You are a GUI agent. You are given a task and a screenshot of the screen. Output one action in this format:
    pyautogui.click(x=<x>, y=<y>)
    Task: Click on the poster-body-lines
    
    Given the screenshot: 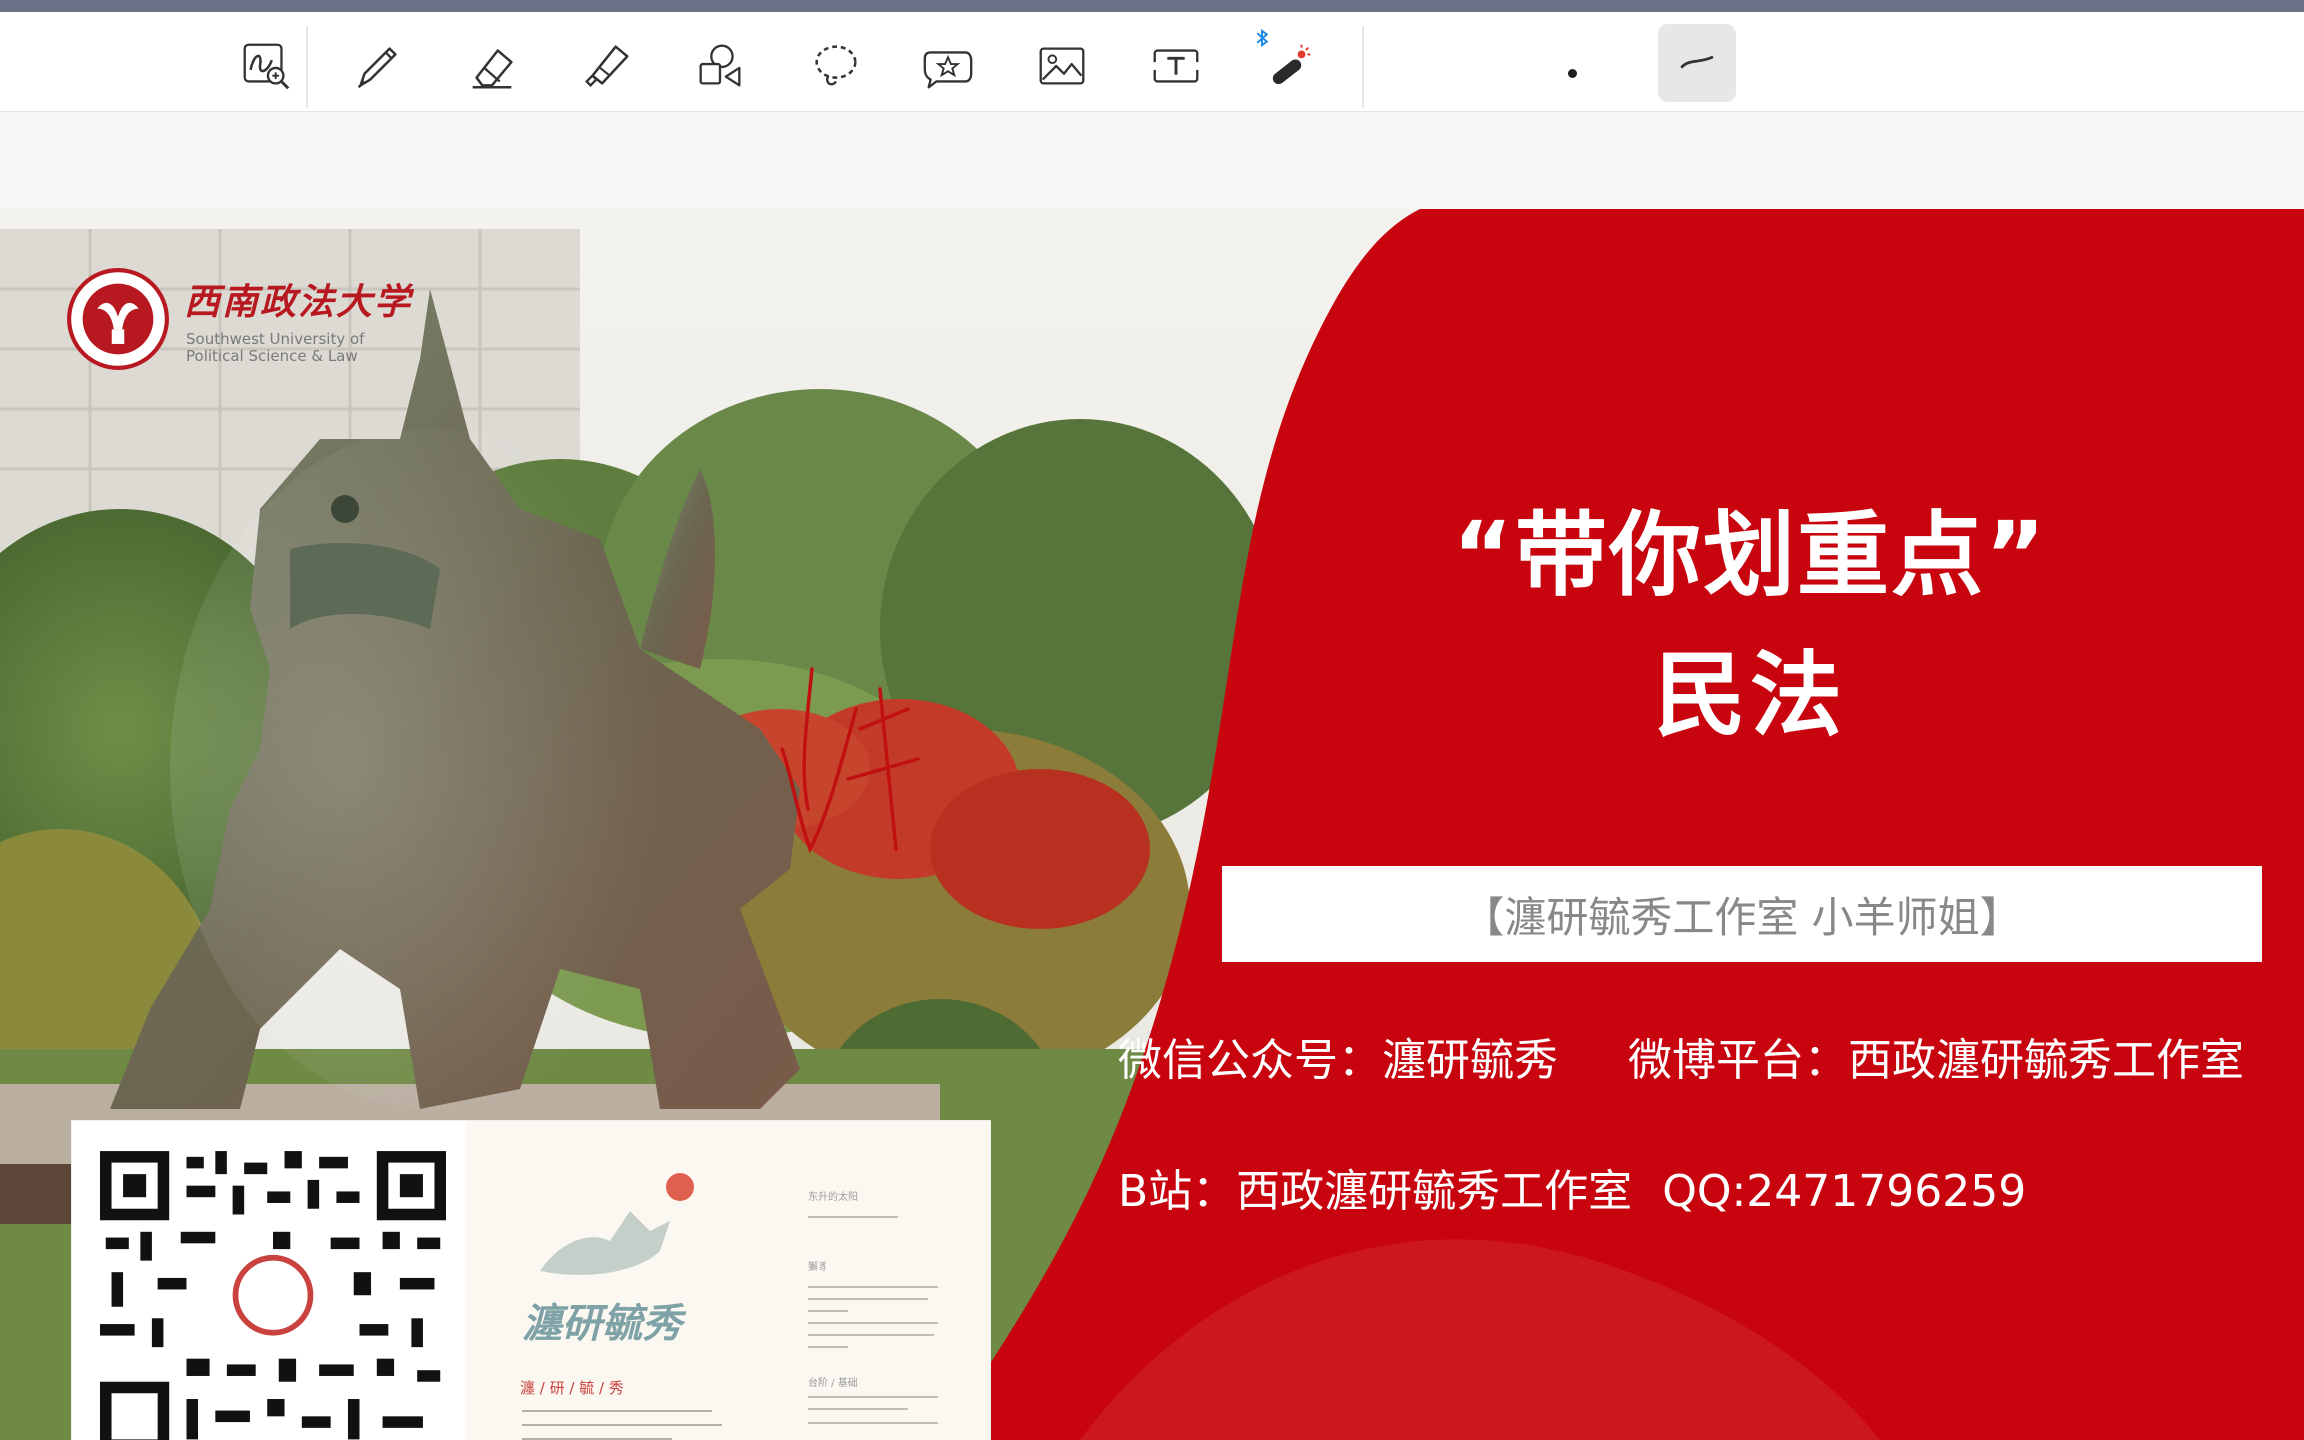 What is the action you would take?
    pyautogui.click(x=622, y=1425)
    